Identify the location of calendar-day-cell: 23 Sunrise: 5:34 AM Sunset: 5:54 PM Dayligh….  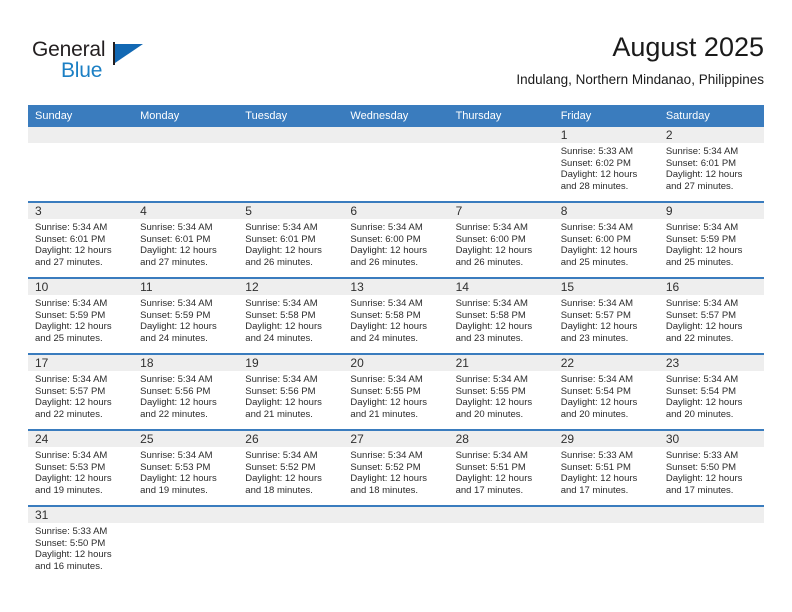
(711, 392).